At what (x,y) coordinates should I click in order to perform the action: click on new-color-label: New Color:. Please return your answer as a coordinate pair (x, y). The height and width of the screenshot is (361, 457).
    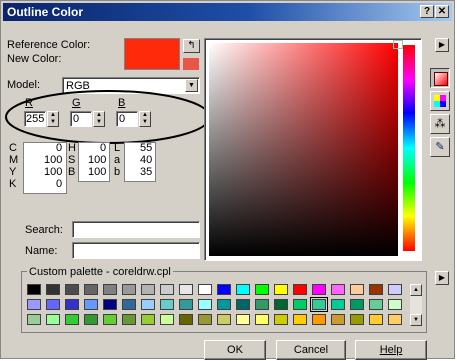
    Looking at the image, I should click on (34, 59).